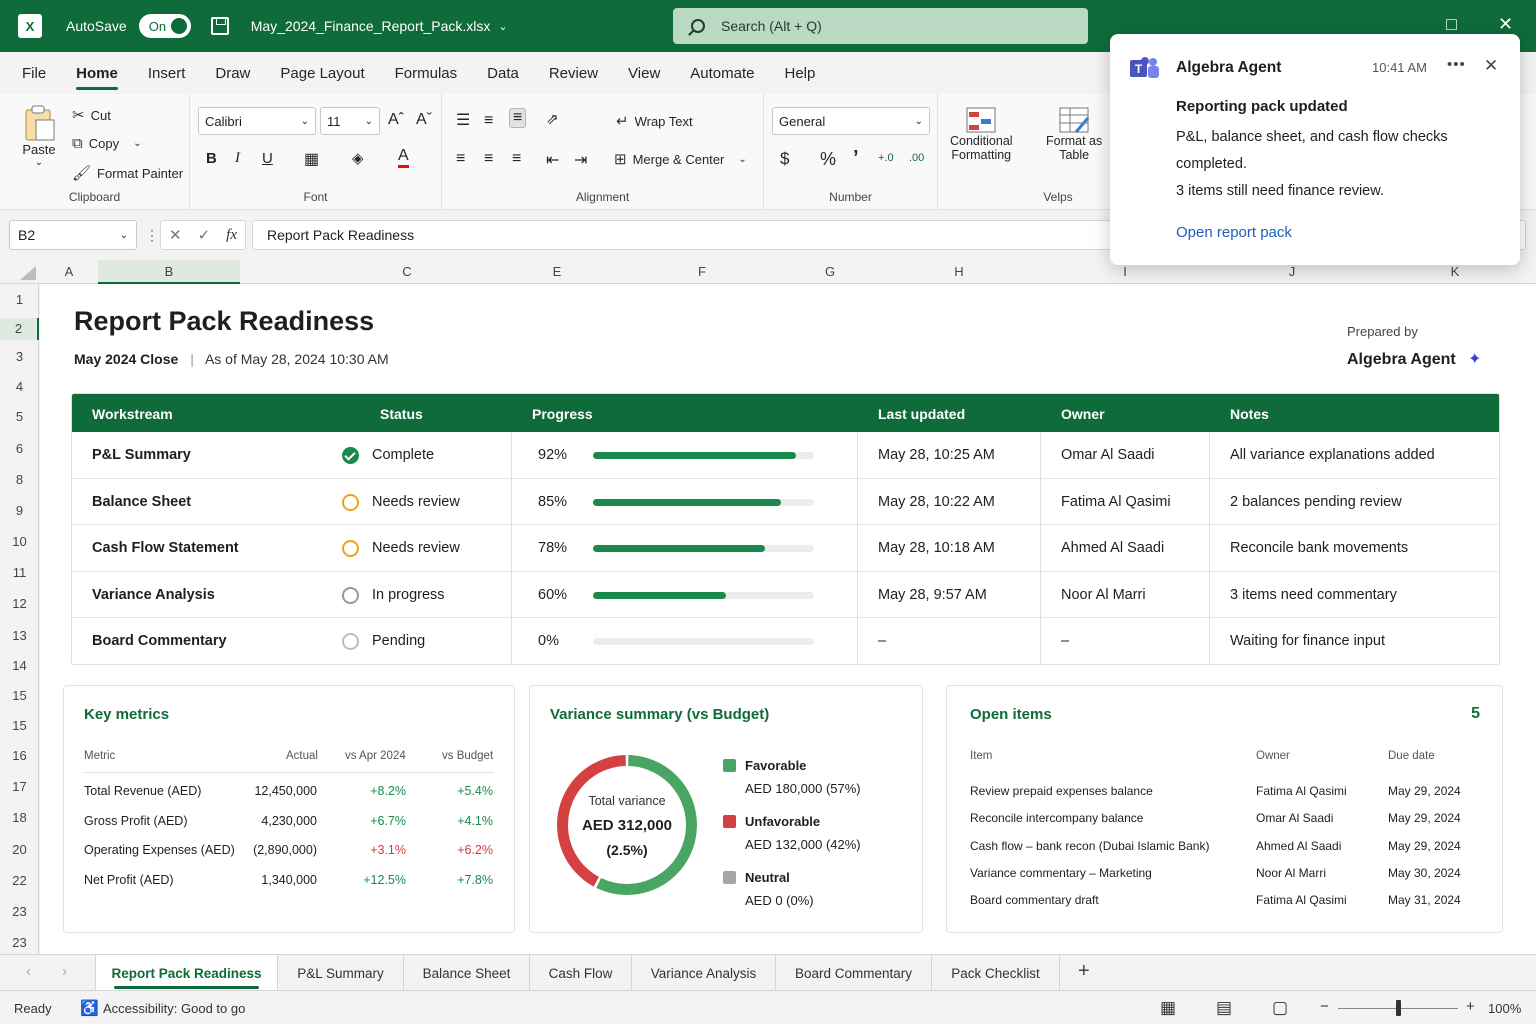 This screenshot has width=1536, height=1024. What do you see at coordinates (488, 121) in the screenshot?
I see `align-middle-icon: ≡` at bounding box center [488, 121].